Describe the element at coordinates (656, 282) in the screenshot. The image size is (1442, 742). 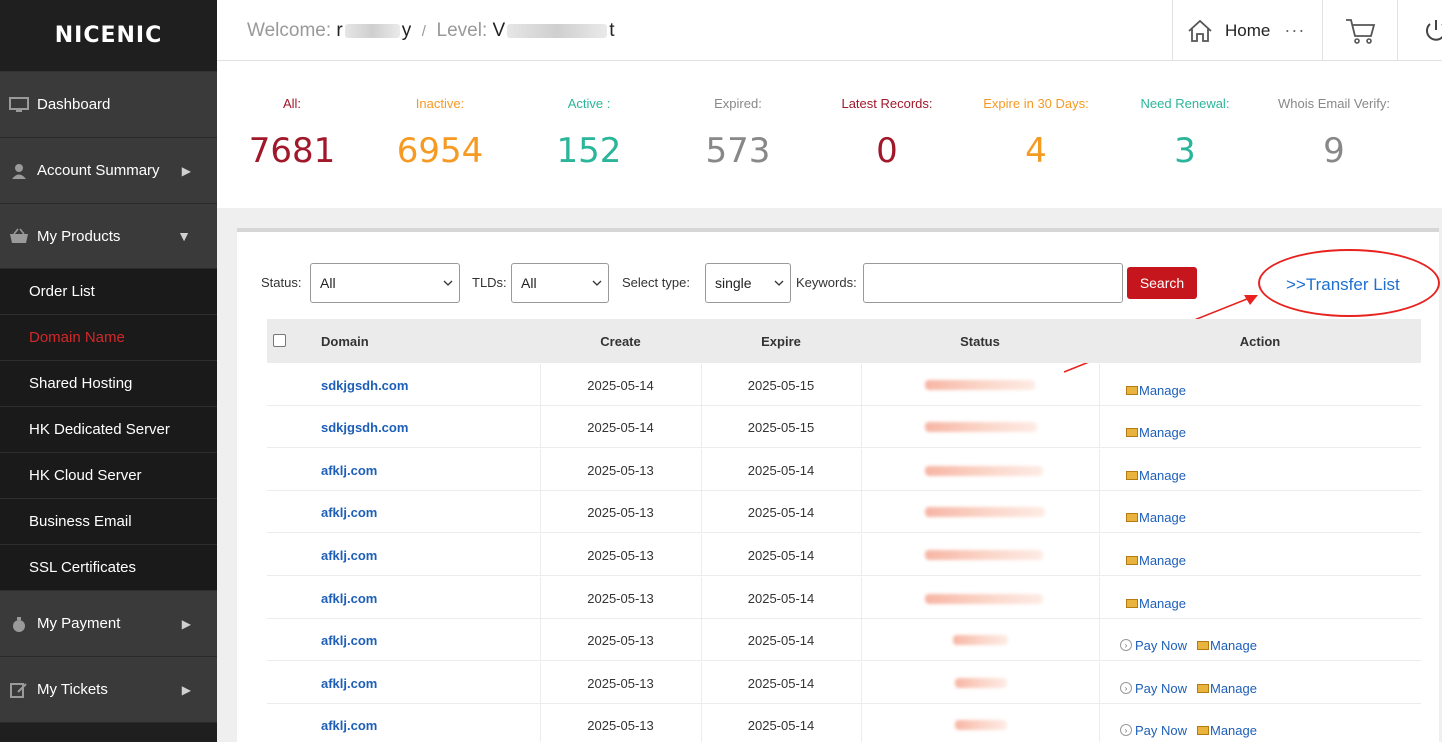
I see `select-type-label: Select type:` at that location.